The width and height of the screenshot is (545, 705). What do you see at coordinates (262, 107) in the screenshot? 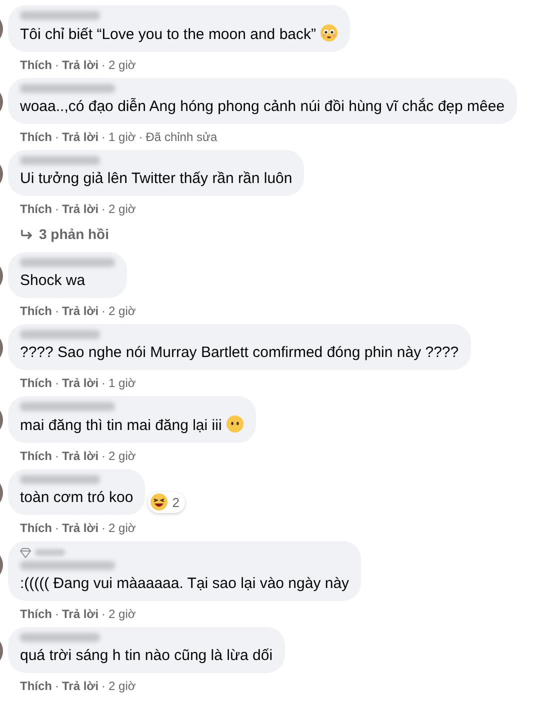
I see `comment-text: woaa..,có đạo diễn Ang hóng phong cảnh núi đồi hùng vĩ chắc đẹp mêee` at bounding box center [262, 107].